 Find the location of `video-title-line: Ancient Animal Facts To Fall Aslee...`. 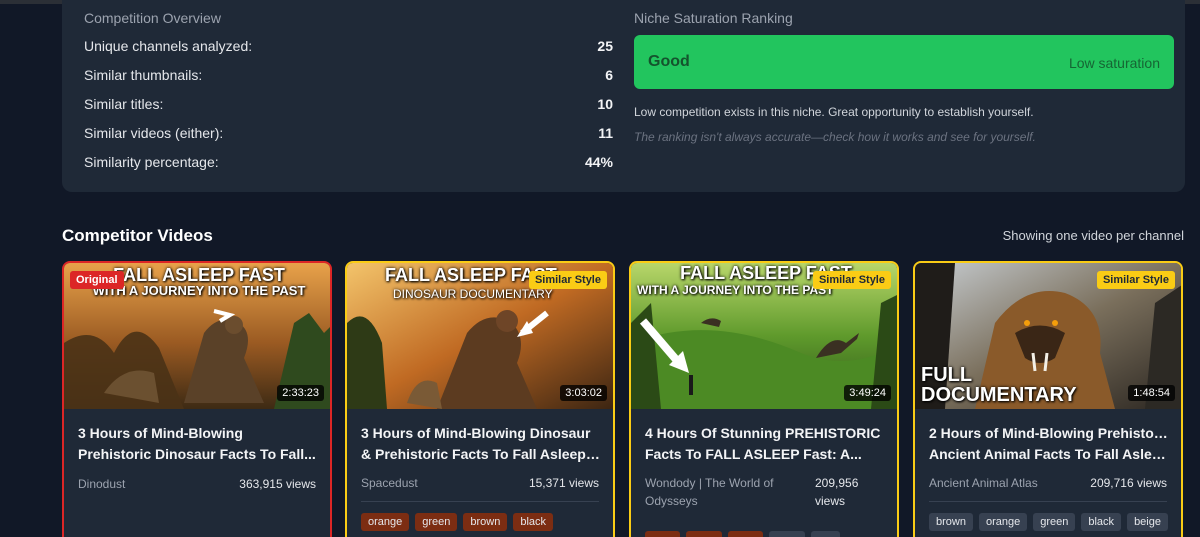

video-title-line: Ancient Animal Facts To Fall Aslee... is located at coordinates (1049, 454).